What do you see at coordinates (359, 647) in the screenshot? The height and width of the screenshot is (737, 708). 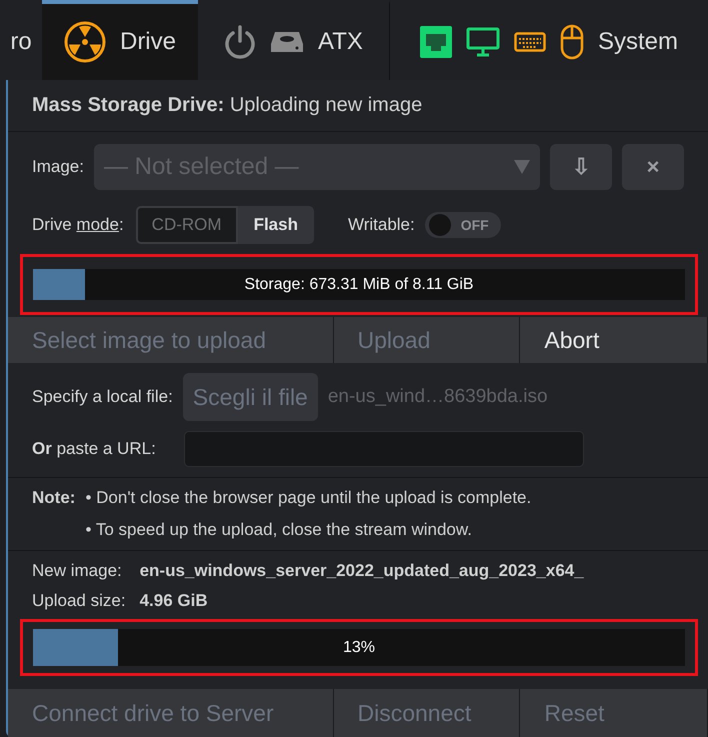 I see `progress-text: 13%` at bounding box center [359, 647].